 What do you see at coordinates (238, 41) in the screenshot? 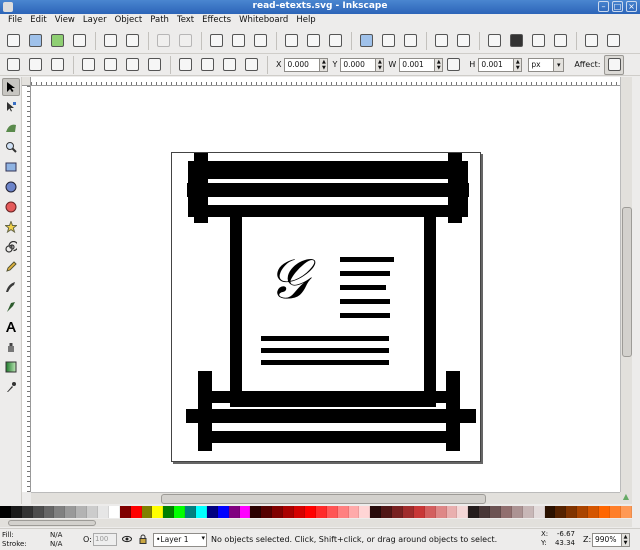
I see `cut-button` at bounding box center [238, 41].